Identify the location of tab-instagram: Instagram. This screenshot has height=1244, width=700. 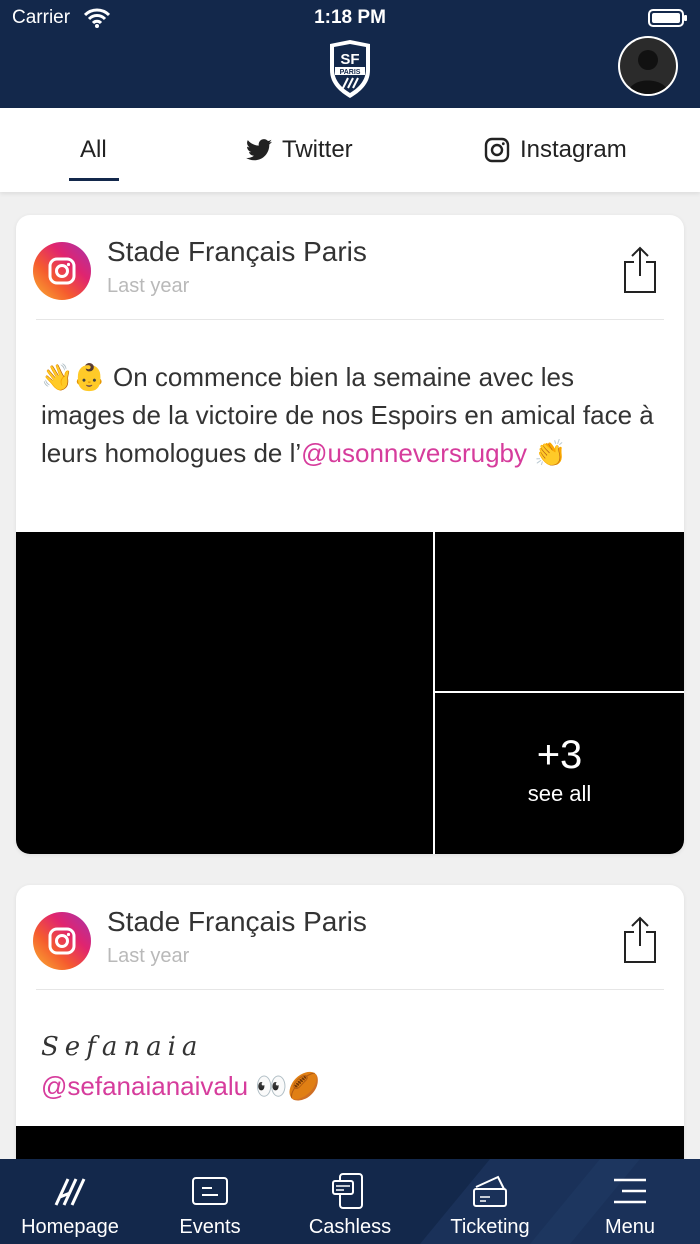
(555, 150).